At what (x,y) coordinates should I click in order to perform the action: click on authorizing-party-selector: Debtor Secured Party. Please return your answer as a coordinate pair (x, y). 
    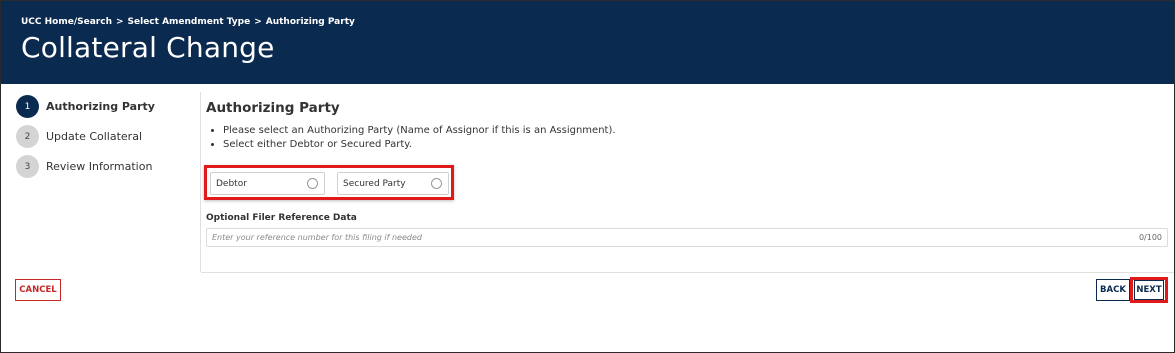
    Looking at the image, I should click on (329, 182).